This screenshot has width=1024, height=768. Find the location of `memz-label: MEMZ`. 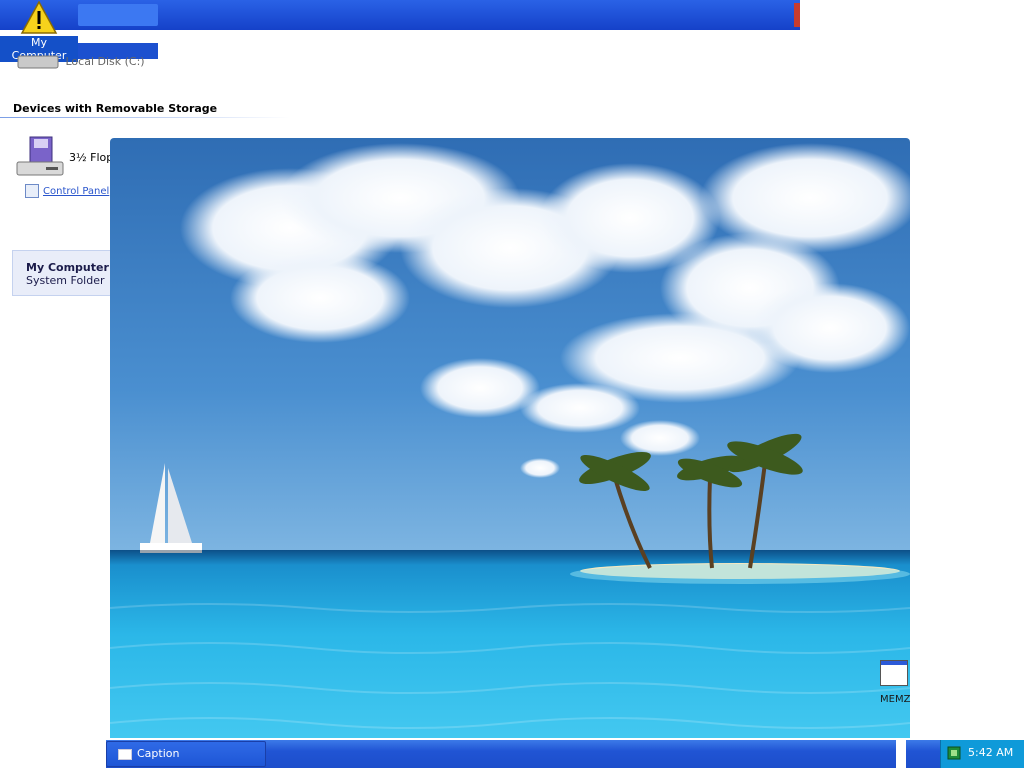

memz-label: MEMZ is located at coordinates (895, 699).